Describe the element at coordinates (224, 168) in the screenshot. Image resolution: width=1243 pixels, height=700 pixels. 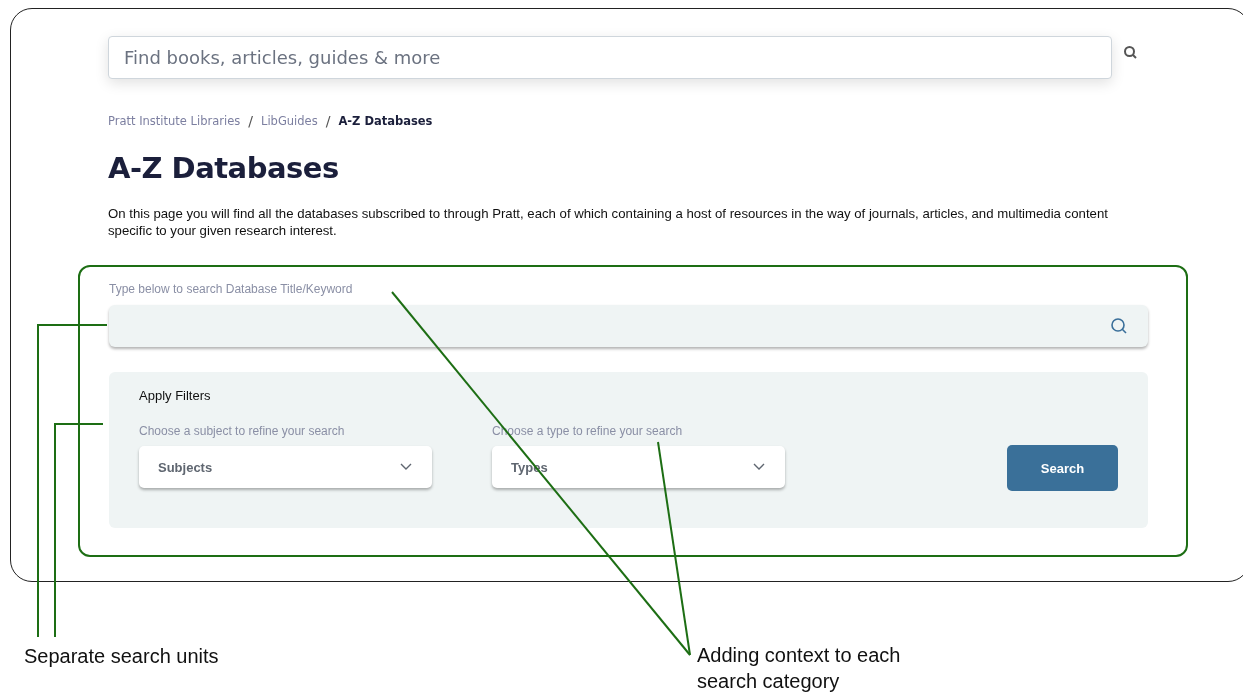
I see `page-title: A-Z Databases` at that location.